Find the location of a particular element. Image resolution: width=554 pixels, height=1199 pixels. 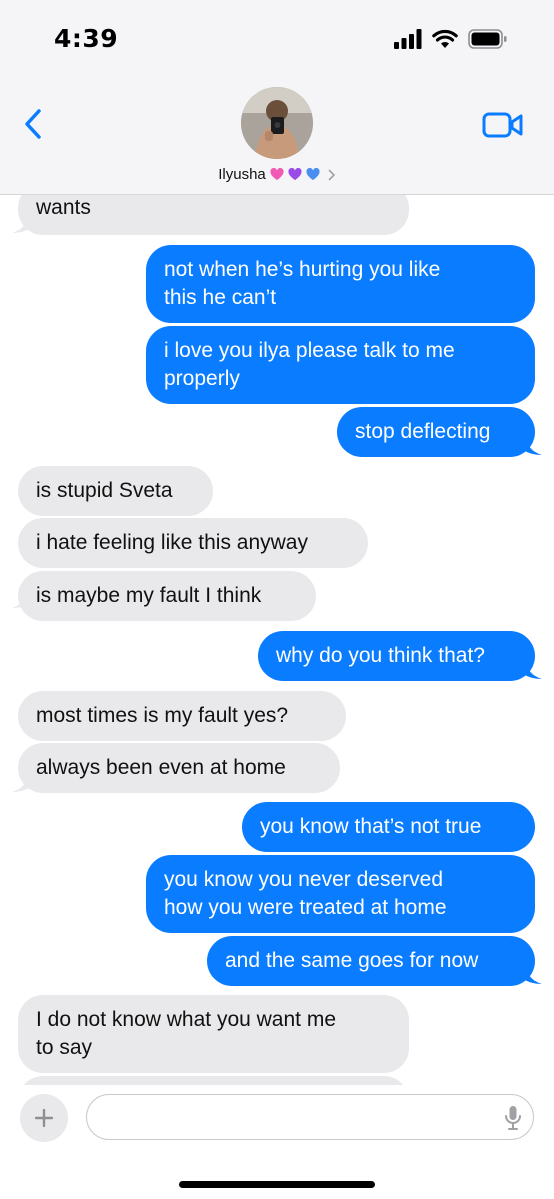

chevron-right-icon is located at coordinates (331, 174).